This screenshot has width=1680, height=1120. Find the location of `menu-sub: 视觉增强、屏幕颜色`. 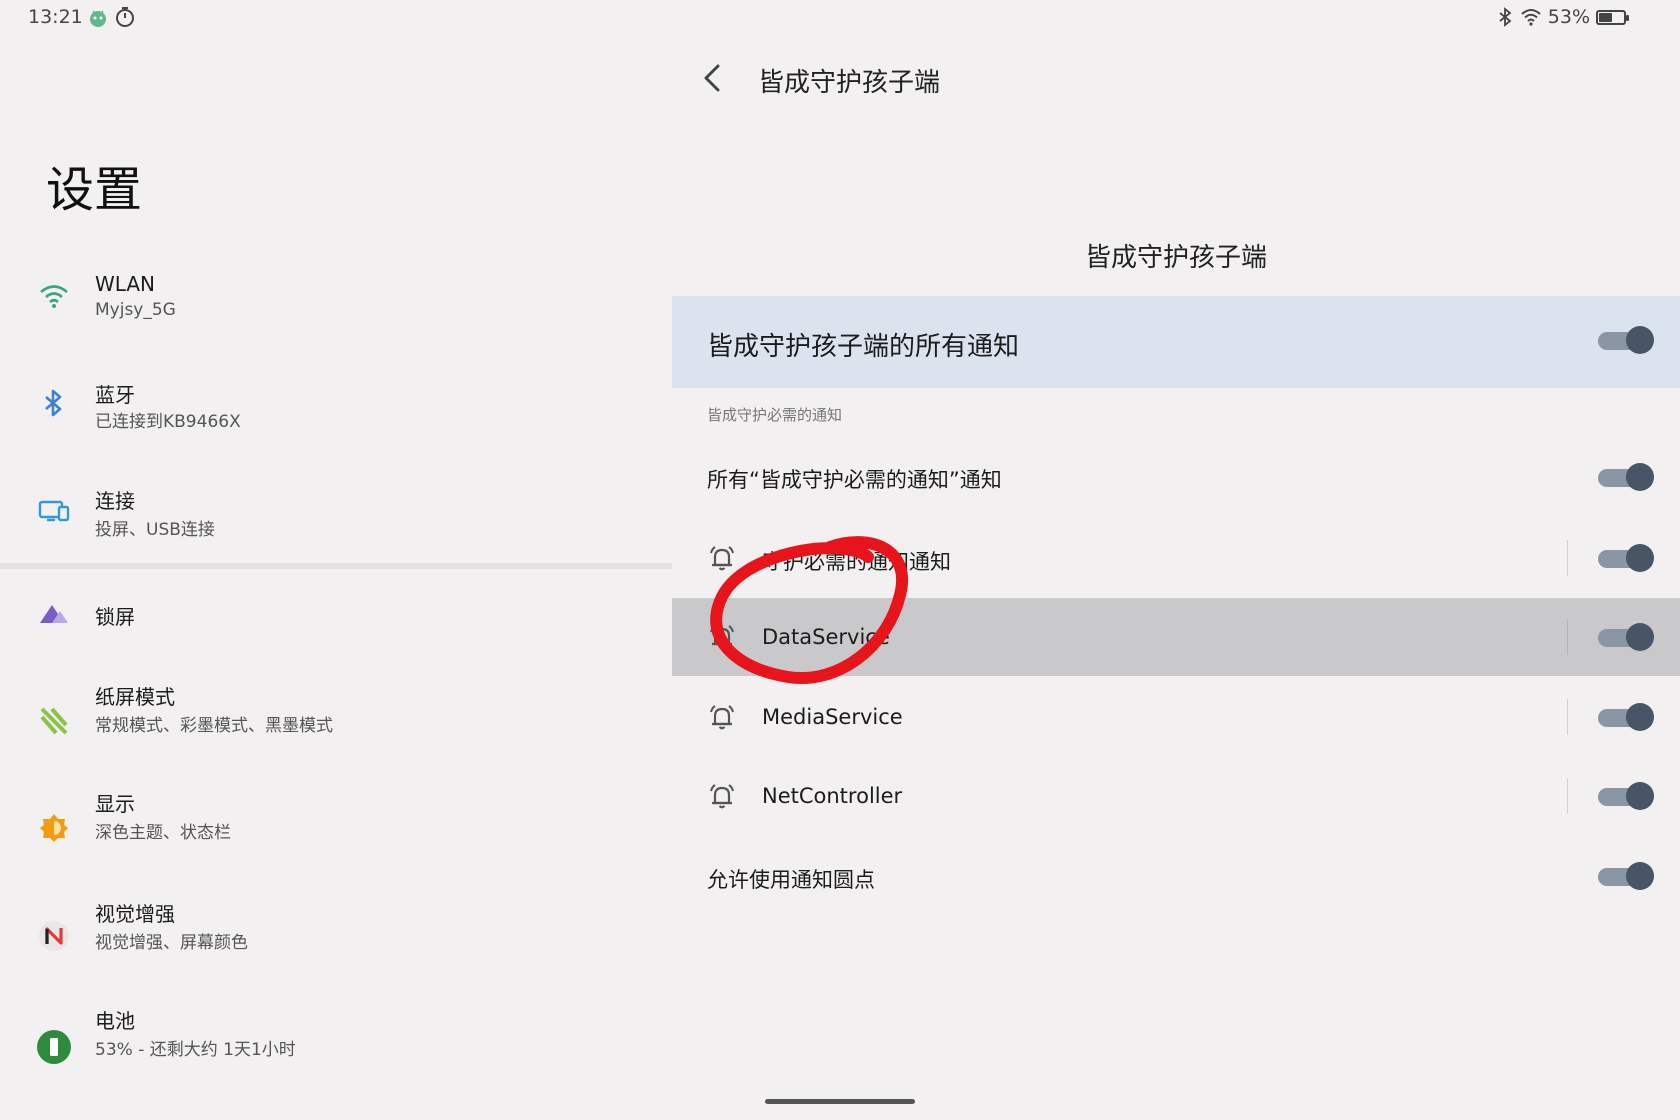

menu-sub: 视觉增强、屏幕颜色 is located at coordinates (171, 943).